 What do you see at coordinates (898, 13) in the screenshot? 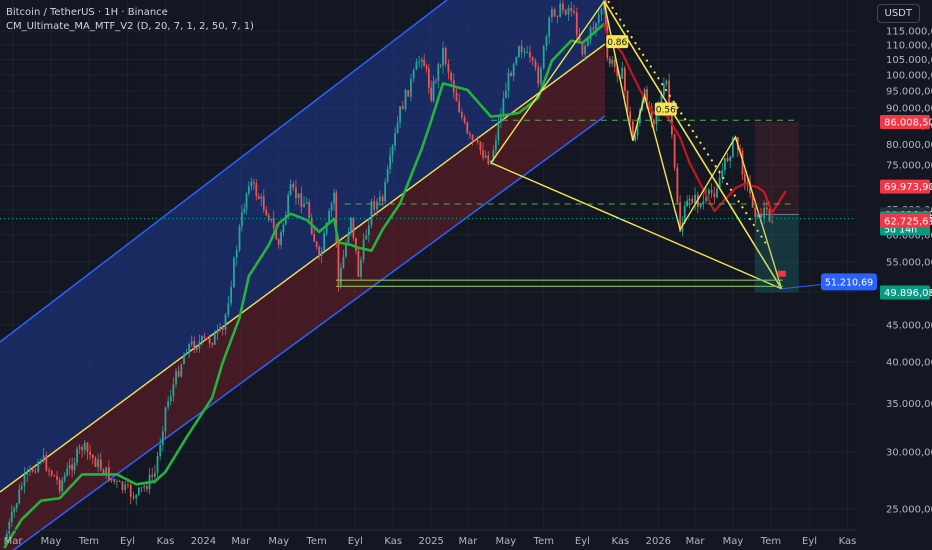
I see `currency-button: USDT` at bounding box center [898, 13].